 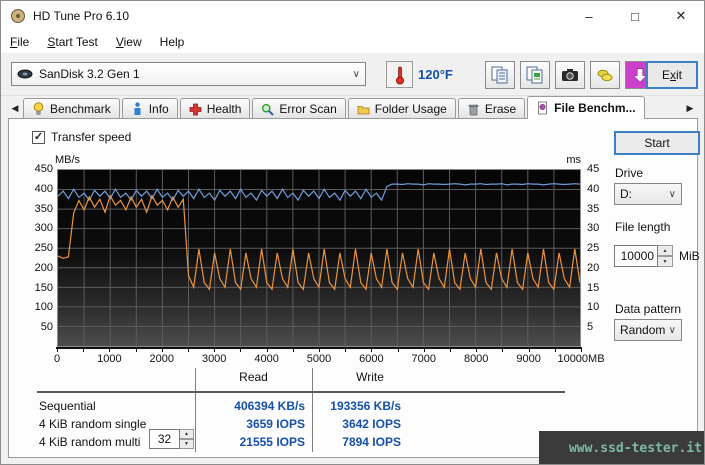 What do you see at coordinates (657, 143) in the screenshot?
I see `start-button: Start` at bounding box center [657, 143].